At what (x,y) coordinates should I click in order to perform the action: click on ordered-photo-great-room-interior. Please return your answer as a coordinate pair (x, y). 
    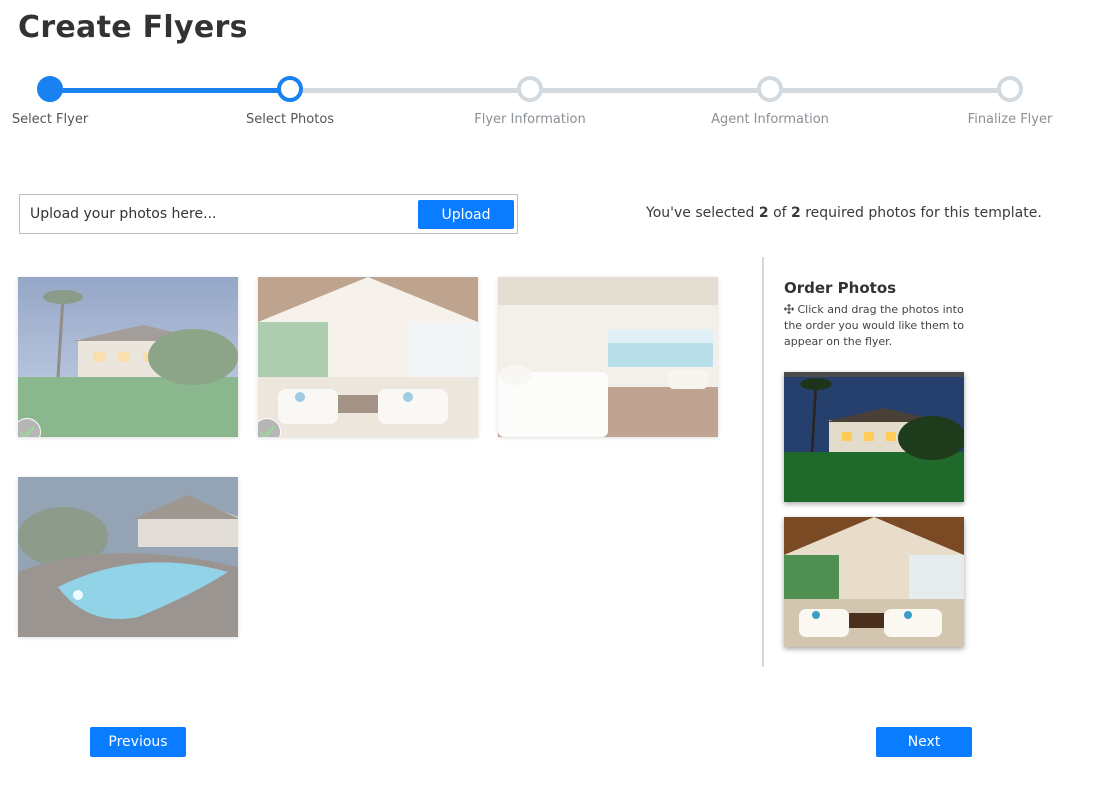
    Looking at the image, I should click on (874, 582).